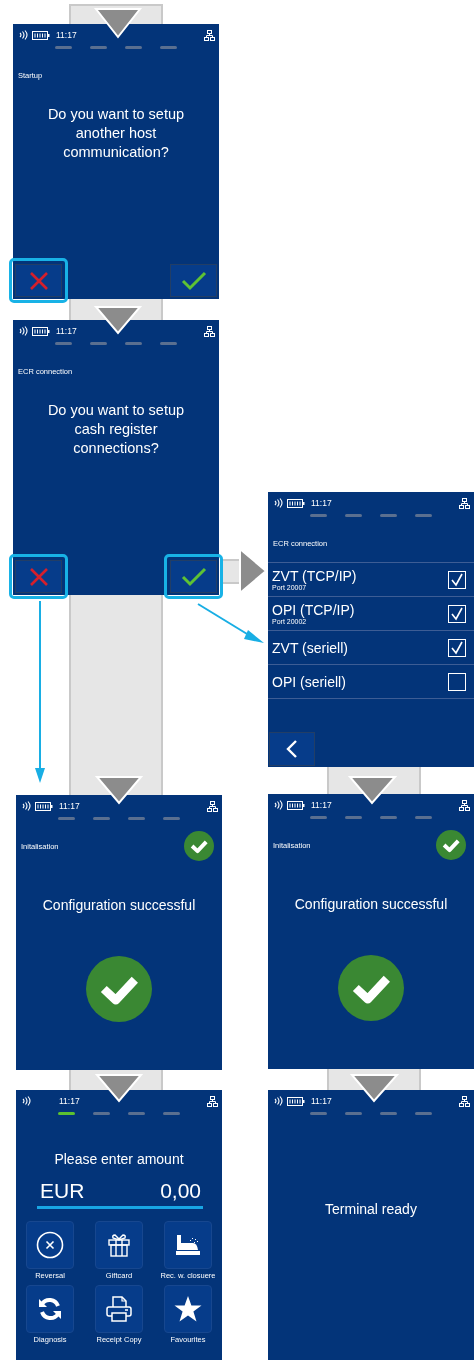 Image resolution: width=474 pixels, height=1360 pixels. Describe the element at coordinates (314, 575) in the screenshot. I see `option-label: ZVT (TCP/IP)` at that location.